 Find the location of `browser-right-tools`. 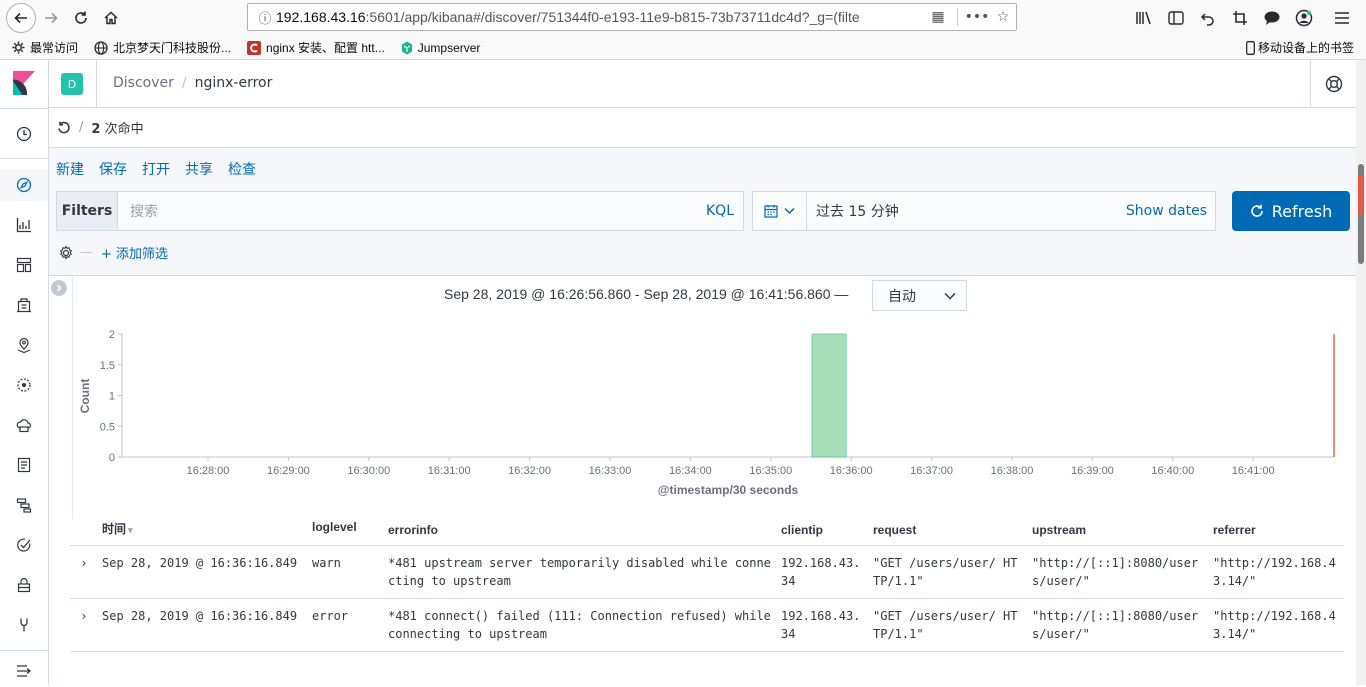

browser-right-tools is located at coordinates (1243, 18).